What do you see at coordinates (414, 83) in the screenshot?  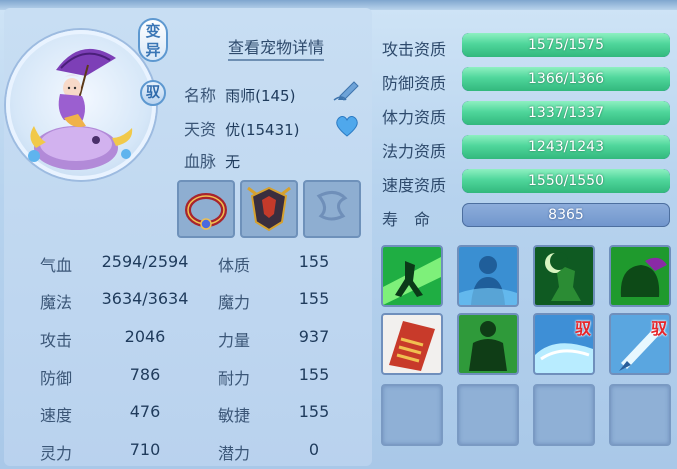 I see `aptitude-label: 防御资质` at bounding box center [414, 83].